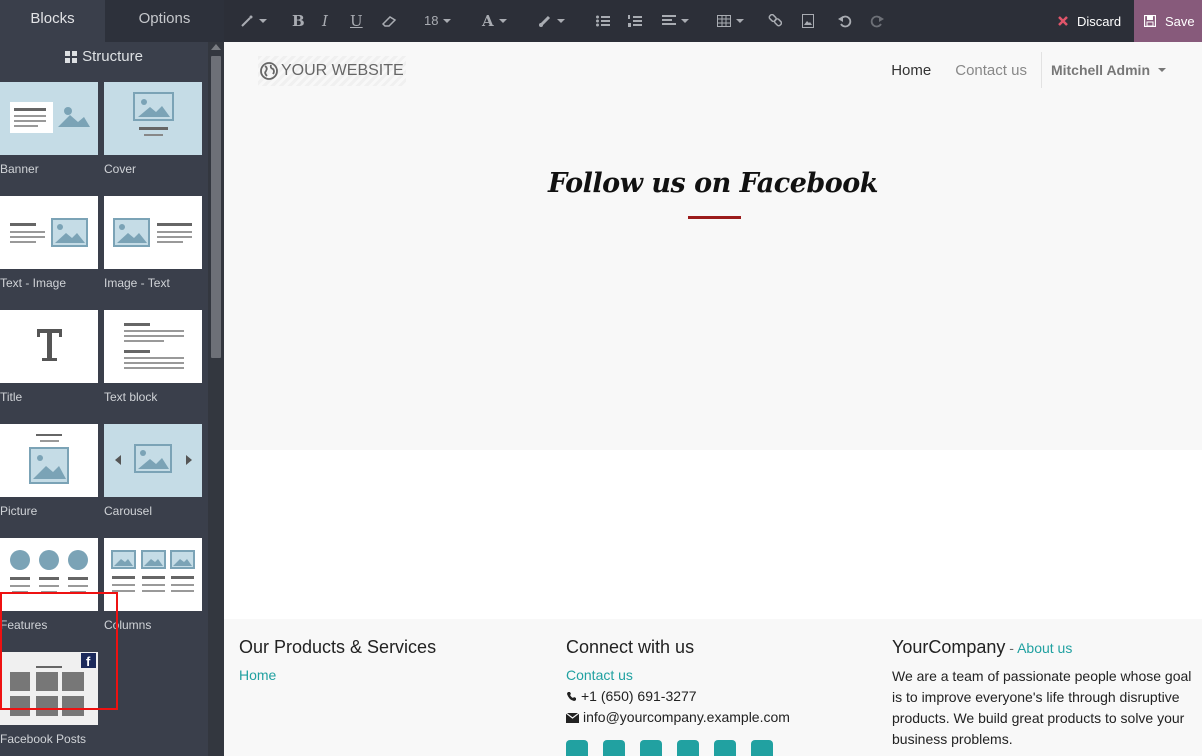  What do you see at coordinates (298, 21) in the screenshot?
I see `bold-icon: B` at bounding box center [298, 21].